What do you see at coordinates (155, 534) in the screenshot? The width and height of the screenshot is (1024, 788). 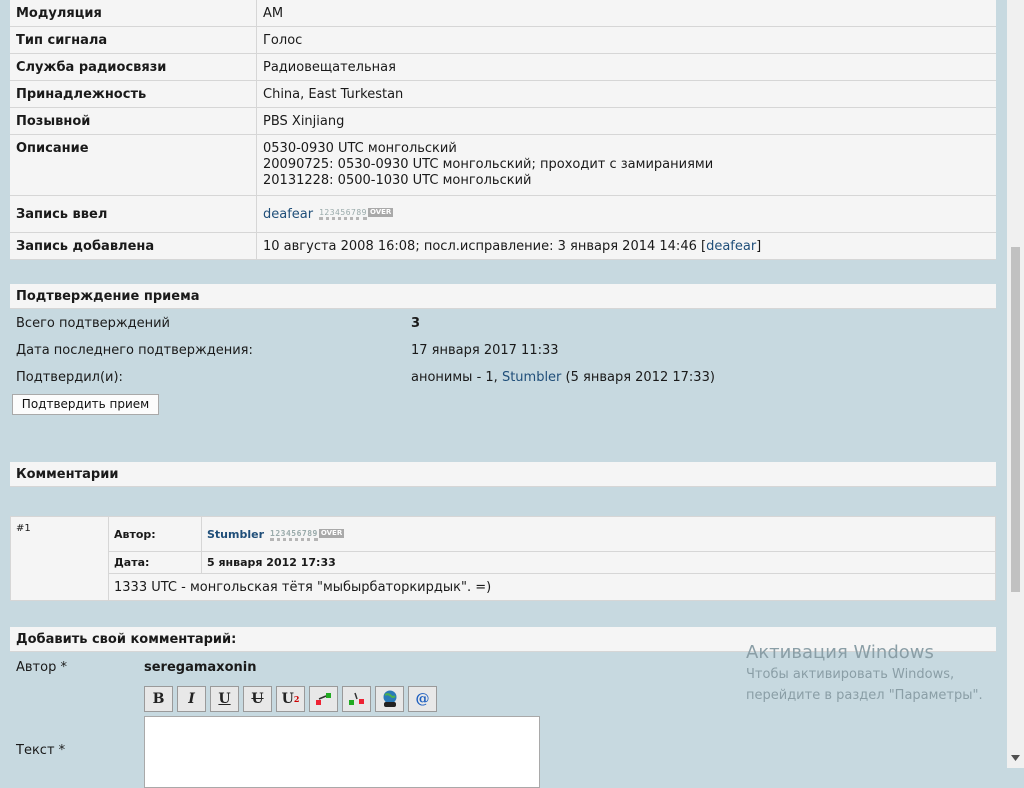 I see `comment-author-label: Автор:` at bounding box center [155, 534].